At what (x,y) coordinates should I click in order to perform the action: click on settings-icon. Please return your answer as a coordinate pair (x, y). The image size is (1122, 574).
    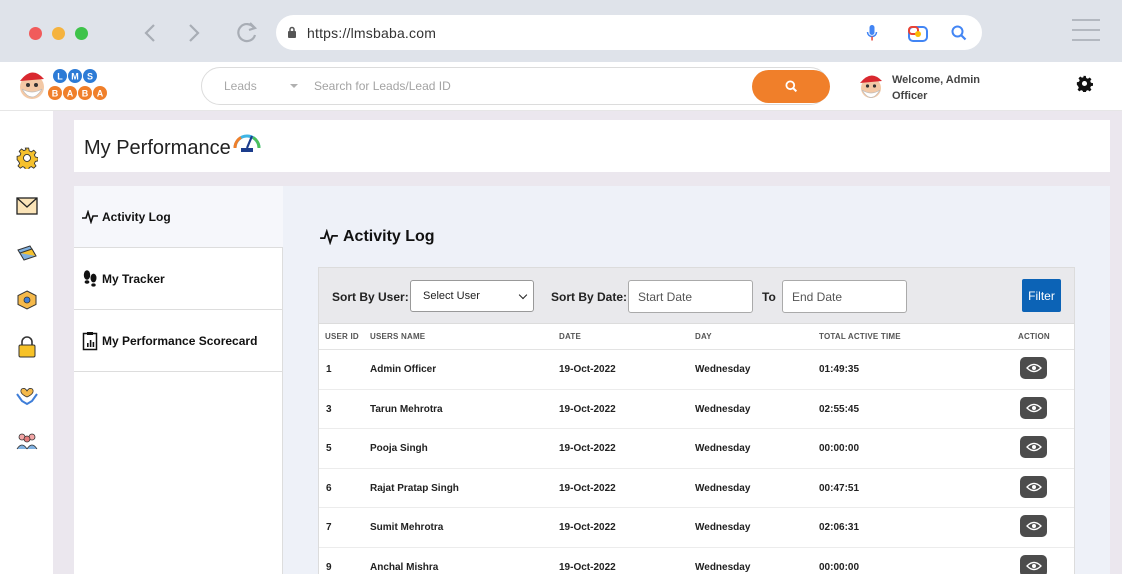
    Looking at the image, I should click on (27, 158).